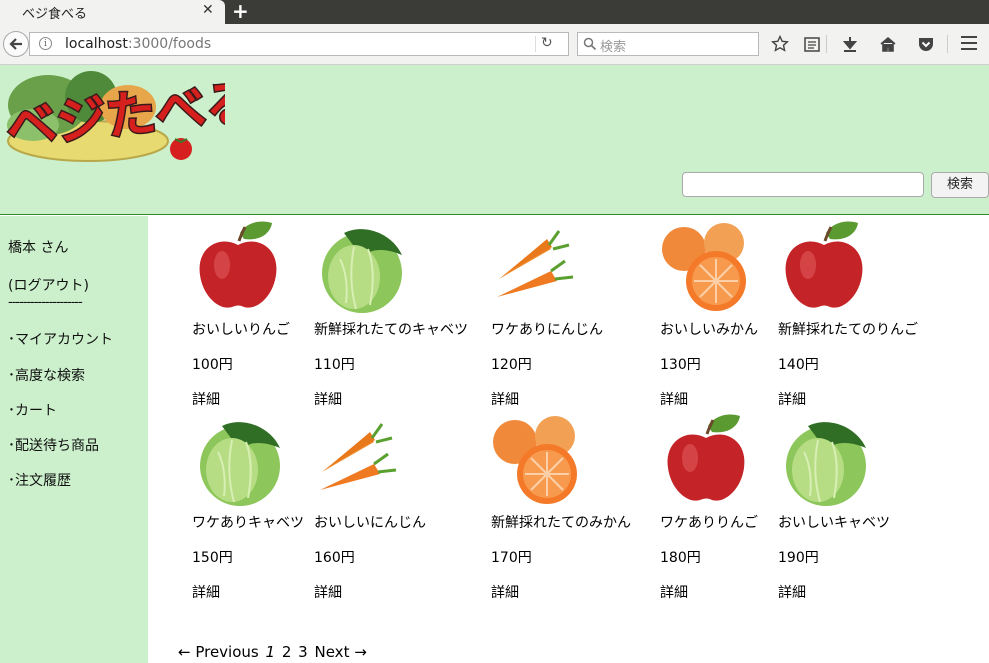 The width and height of the screenshot is (989, 663). I want to click on product-name: おいしいにんじん, so click(370, 523).